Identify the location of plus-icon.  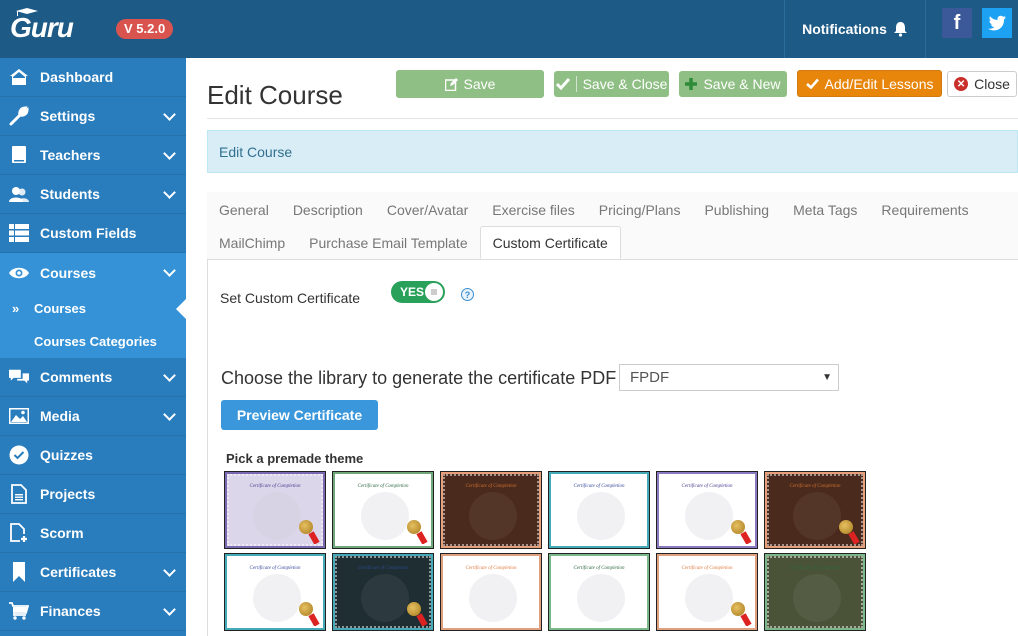
(691, 84).